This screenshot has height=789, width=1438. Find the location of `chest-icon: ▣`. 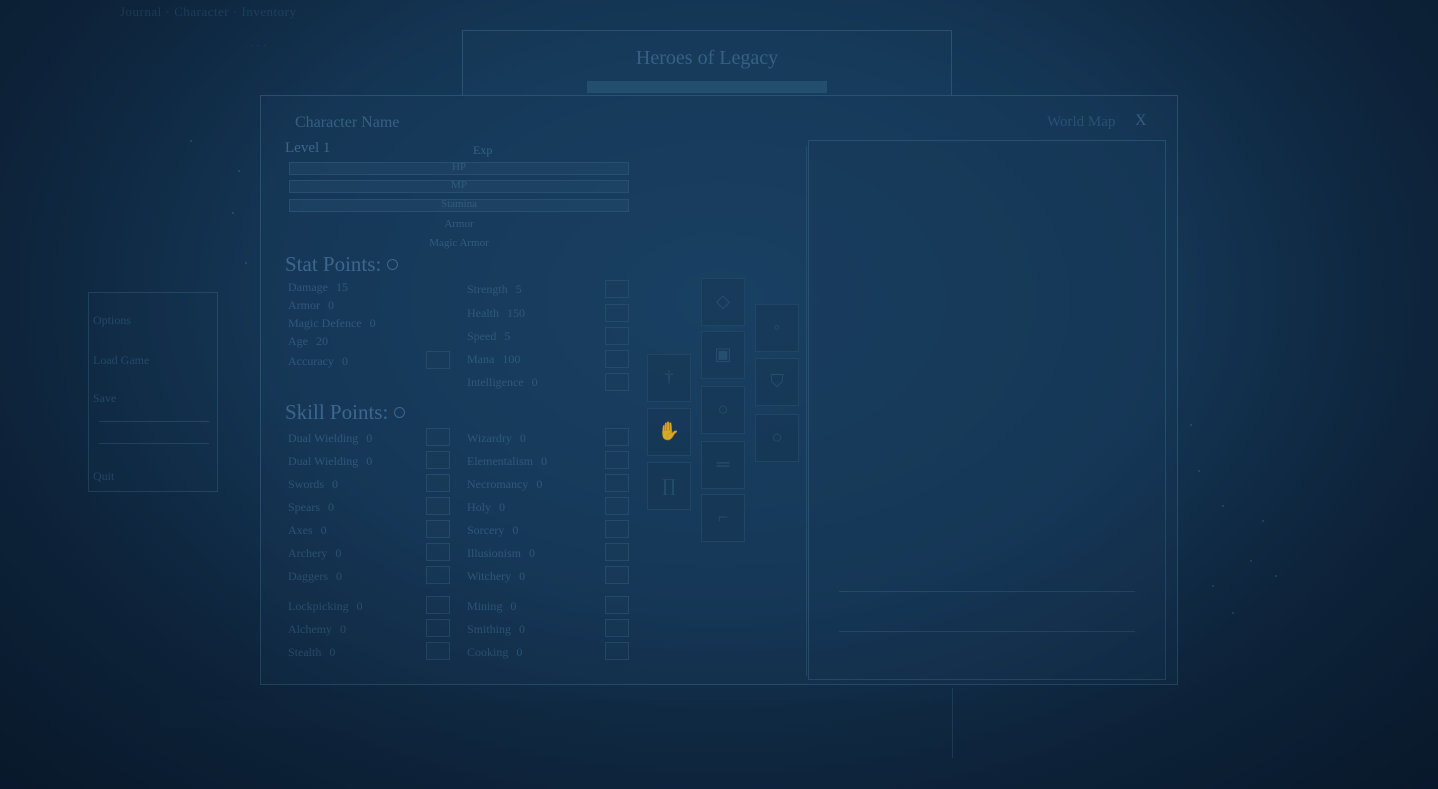

chest-icon: ▣ is located at coordinates (723, 354).